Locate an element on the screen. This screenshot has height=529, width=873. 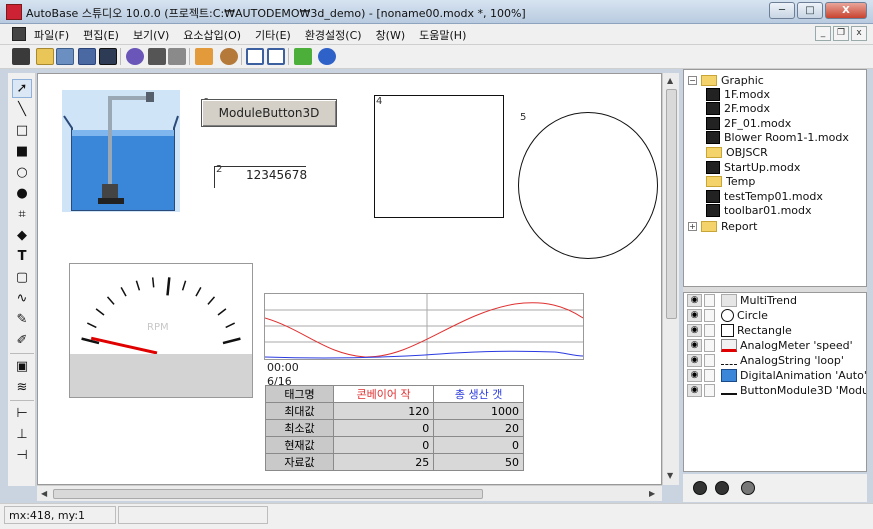
dropper-icon: ✐ is located at coordinates (22, 340).